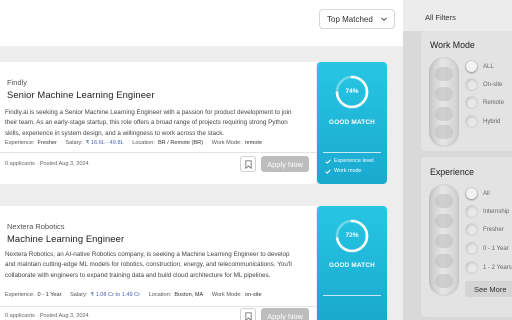 The image size is (512, 320). Describe the element at coordinates (452, 45) in the screenshot. I see `work-mode-title: Work Mode` at that location.